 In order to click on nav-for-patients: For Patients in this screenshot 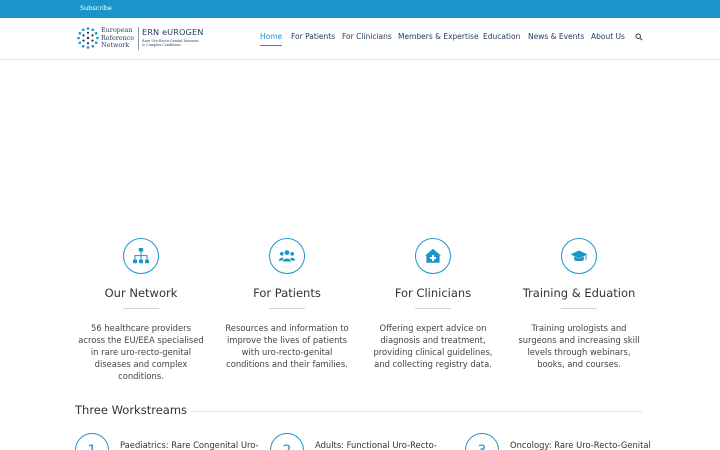, I will do `click(313, 36)`.